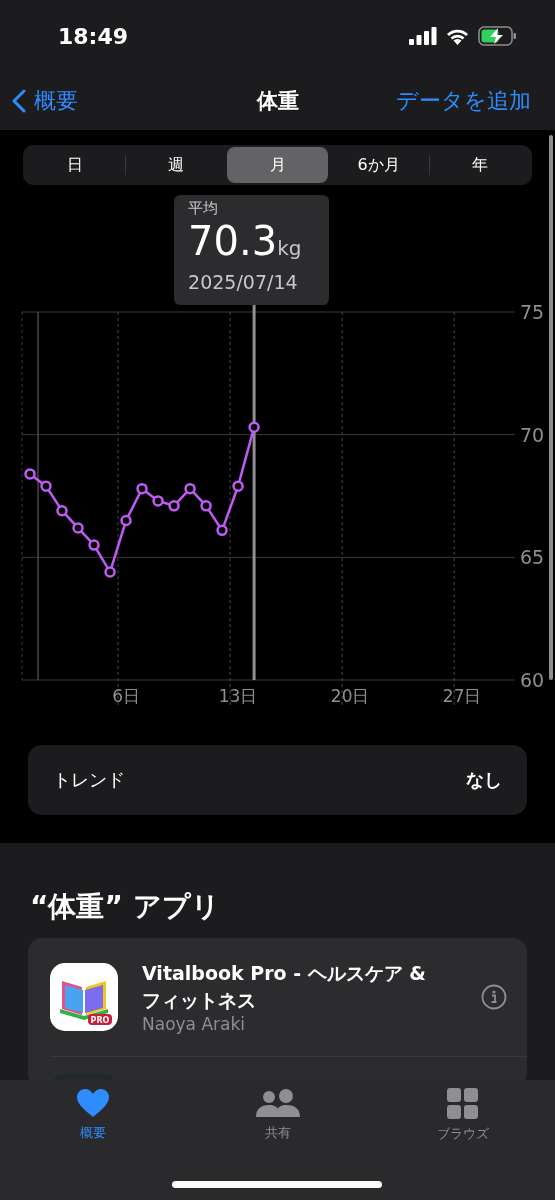 This screenshot has width=555, height=1200. Describe the element at coordinates (532, 312) in the screenshot. I see `axis-label: 75` at that location.